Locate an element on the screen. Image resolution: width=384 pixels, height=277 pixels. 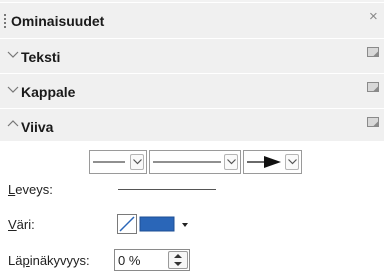
properties-header: Ominaisuudet × is located at coordinates (192, 21).